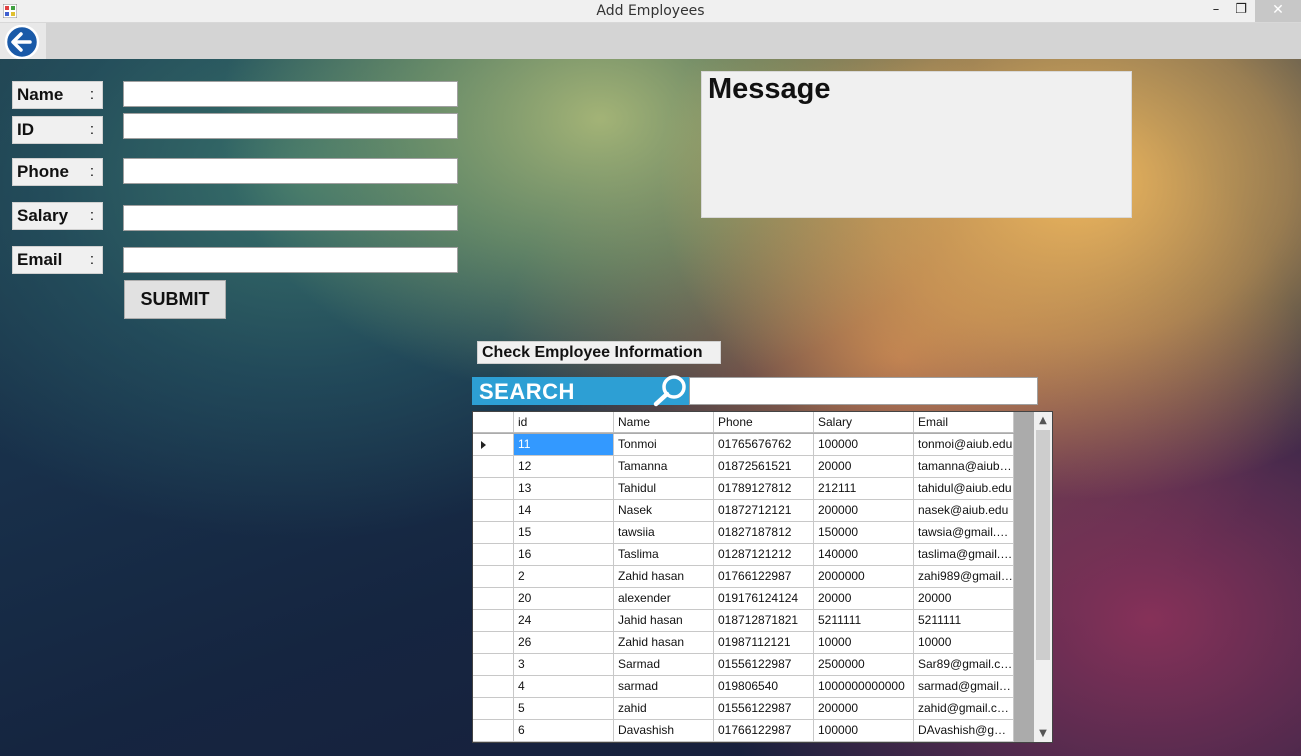 The height and width of the screenshot is (756, 1301). I want to click on cell-name: Tonmoi, so click(664, 444).